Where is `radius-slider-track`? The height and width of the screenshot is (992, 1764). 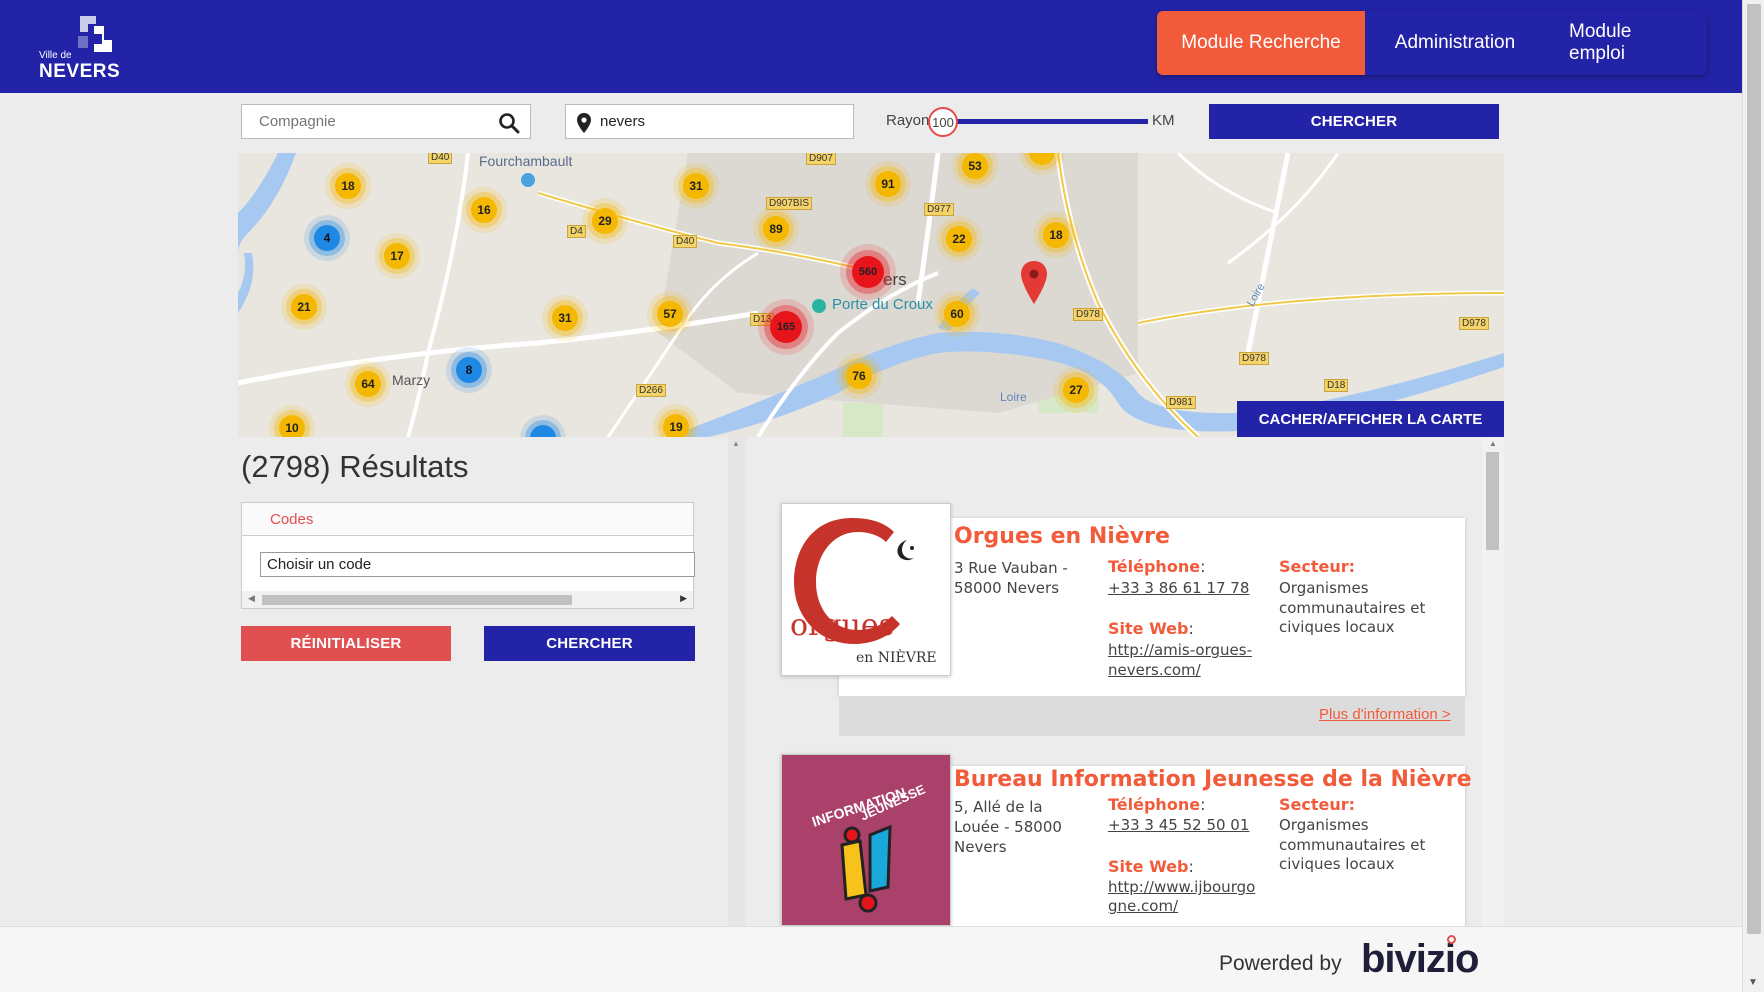
radius-slider-track is located at coordinates (1045, 121).